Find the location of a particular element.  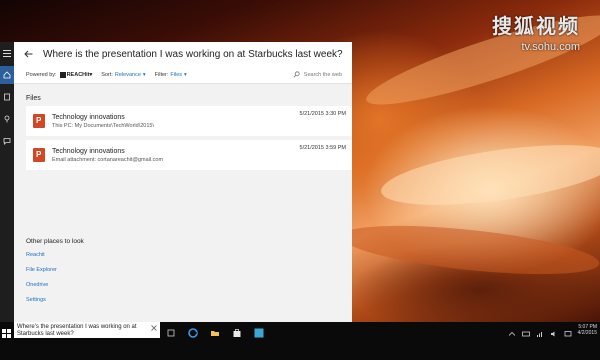

menu-icon is located at coordinates (7, 53).